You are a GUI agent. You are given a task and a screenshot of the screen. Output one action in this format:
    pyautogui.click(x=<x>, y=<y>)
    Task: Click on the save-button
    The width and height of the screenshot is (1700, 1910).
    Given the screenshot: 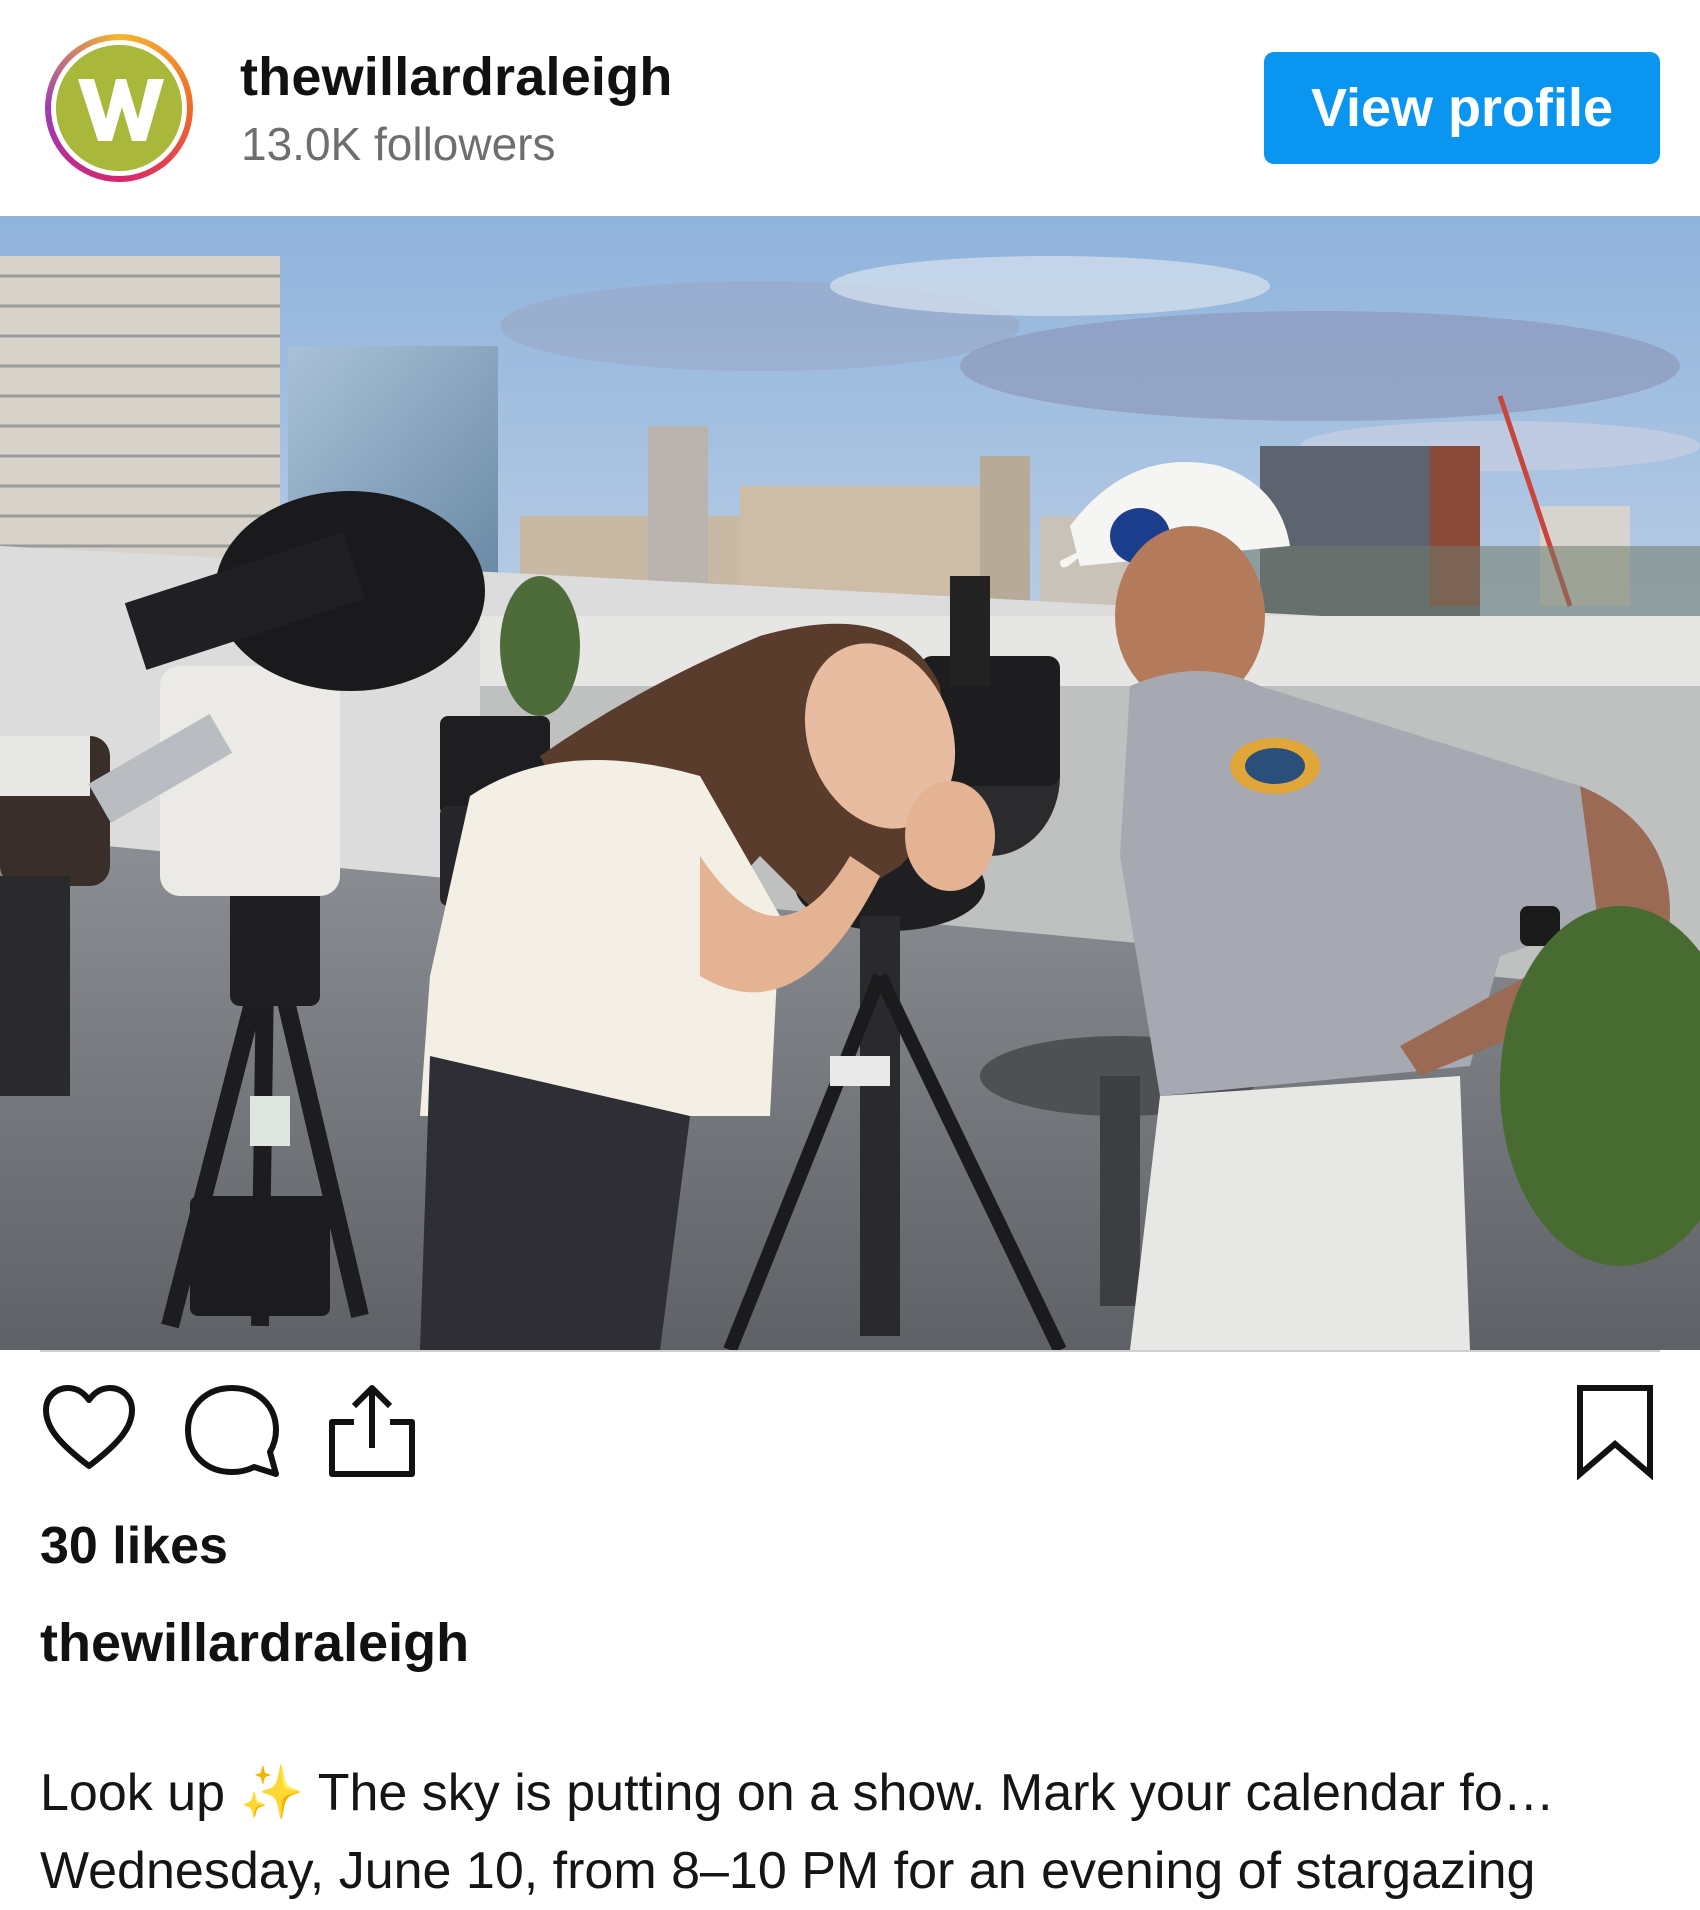 What is the action you would take?
    pyautogui.click(x=1615, y=1433)
    